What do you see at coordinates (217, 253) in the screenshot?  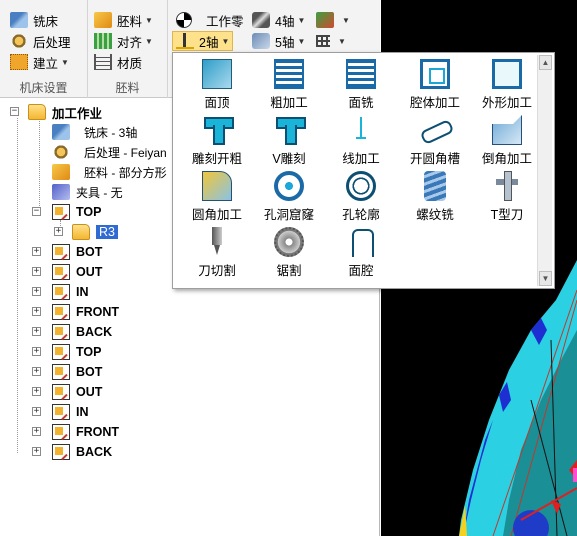 I see `knife-cut-button: 刀切割` at bounding box center [217, 253].